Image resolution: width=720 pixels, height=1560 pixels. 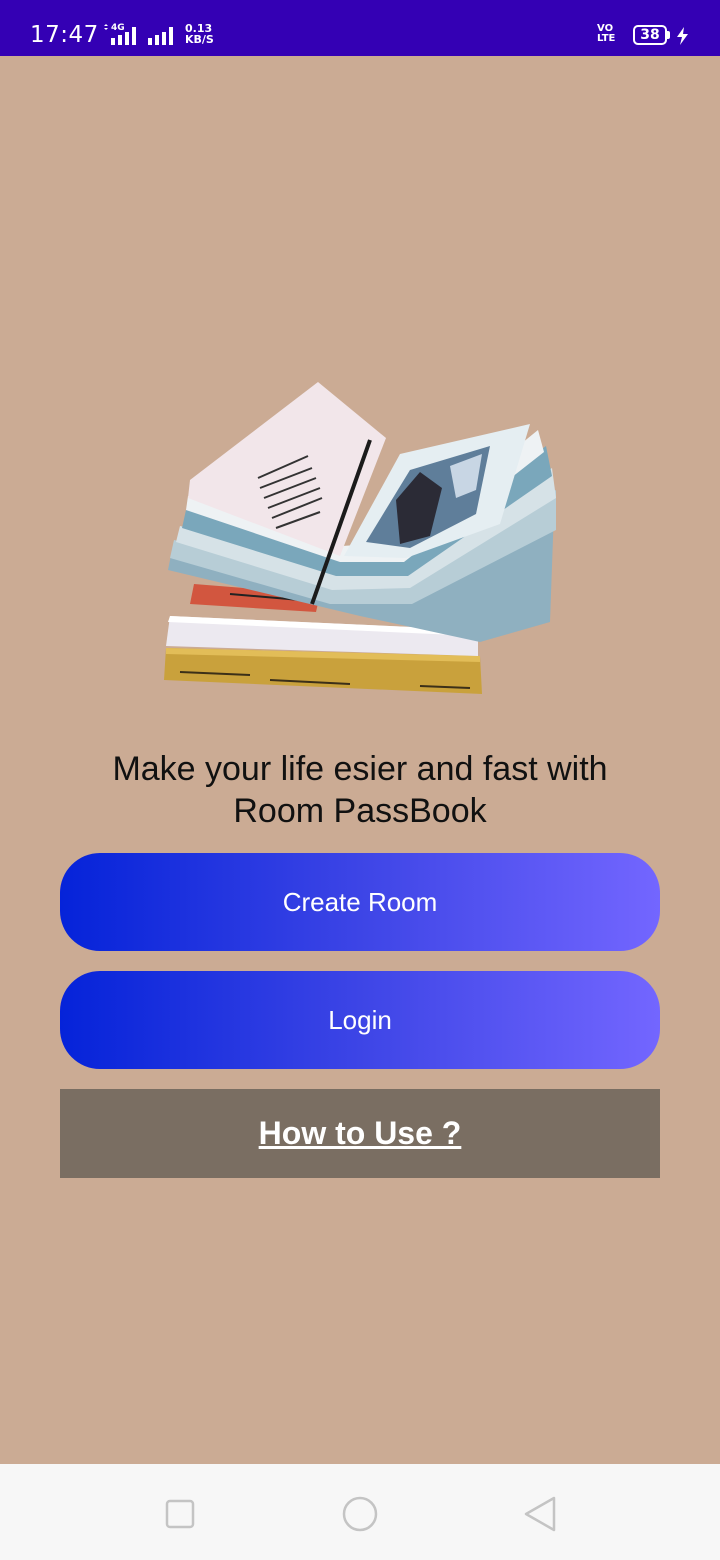 What do you see at coordinates (180, 1514) in the screenshot?
I see `recents-square-icon` at bounding box center [180, 1514].